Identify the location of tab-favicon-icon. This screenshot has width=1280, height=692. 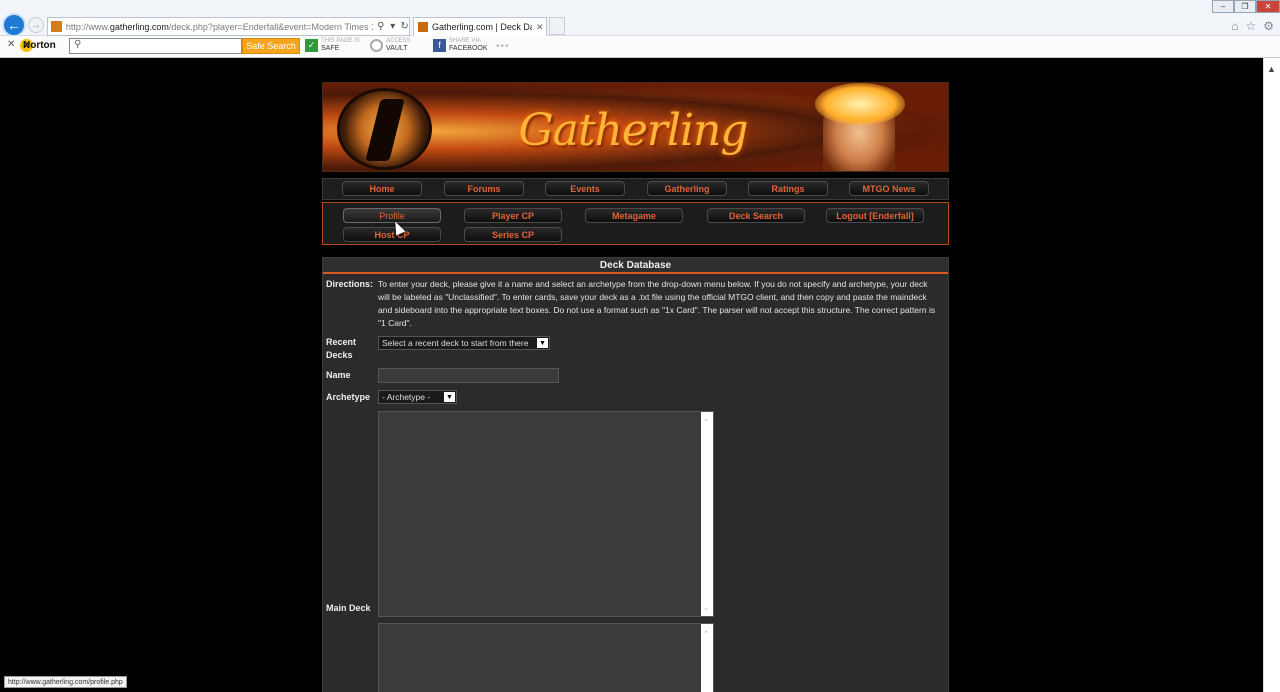
(423, 27).